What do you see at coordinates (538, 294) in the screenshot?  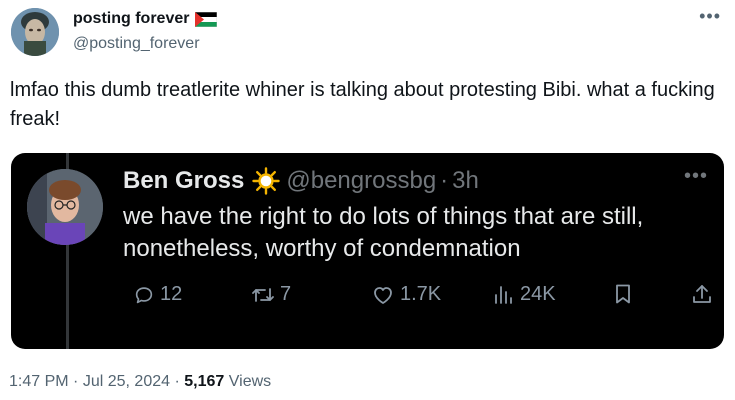 I see `views-count: 24K` at bounding box center [538, 294].